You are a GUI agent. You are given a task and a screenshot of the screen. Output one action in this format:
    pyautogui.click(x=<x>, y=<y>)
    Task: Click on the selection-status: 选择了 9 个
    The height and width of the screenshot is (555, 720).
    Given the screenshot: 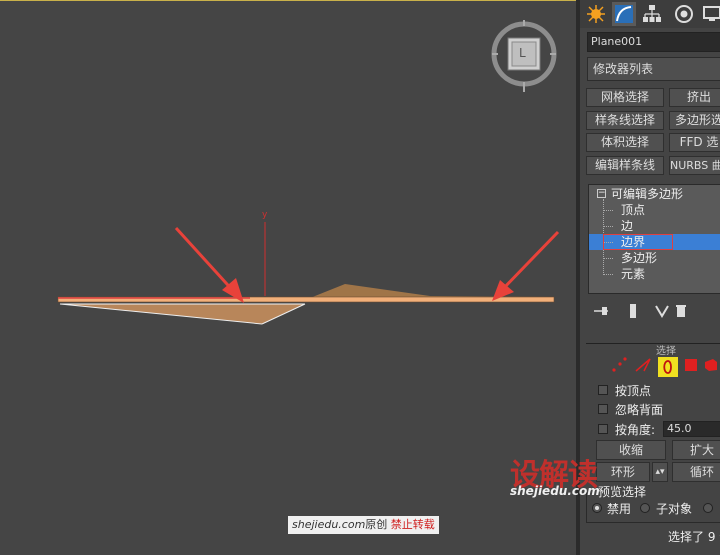 What is the action you would take?
    pyautogui.click(x=694, y=537)
    